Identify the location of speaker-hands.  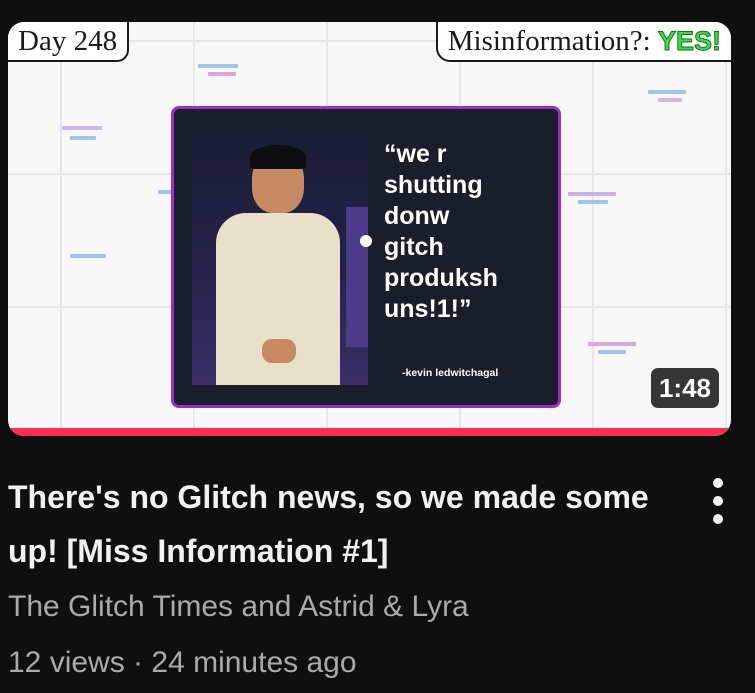
(279, 351).